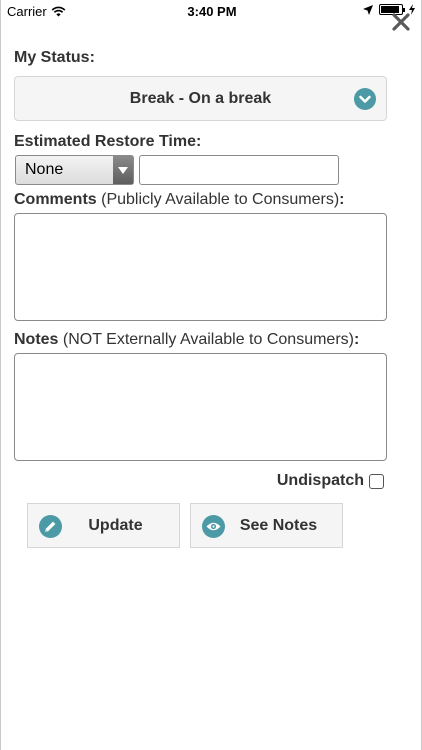 The image size is (422, 750). I want to click on location-arrow-icon, so click(368, 9).